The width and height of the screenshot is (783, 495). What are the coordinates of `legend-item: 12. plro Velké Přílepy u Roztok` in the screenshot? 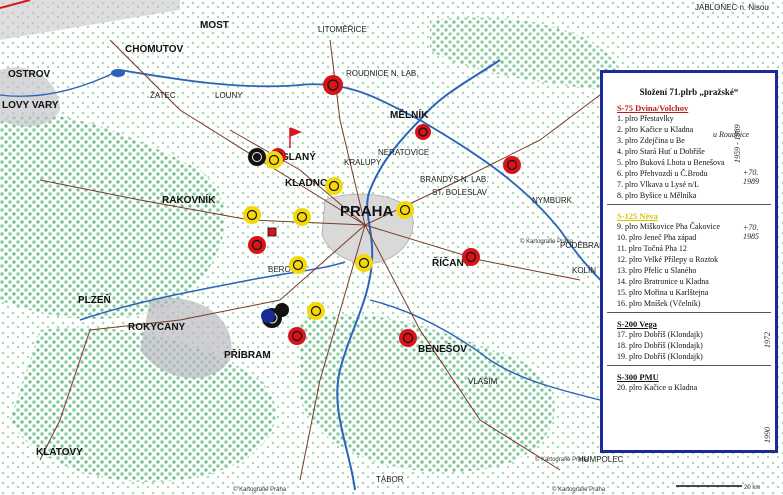 It's located at (668, 259).